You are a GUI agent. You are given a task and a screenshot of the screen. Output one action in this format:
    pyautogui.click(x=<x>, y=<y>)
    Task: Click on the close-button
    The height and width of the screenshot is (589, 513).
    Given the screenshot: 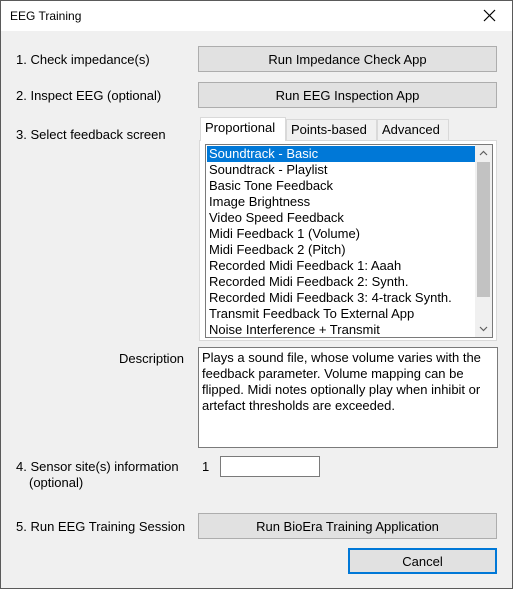 What is the action you would take?
    pyautogui.click(x=490, y=16)
    